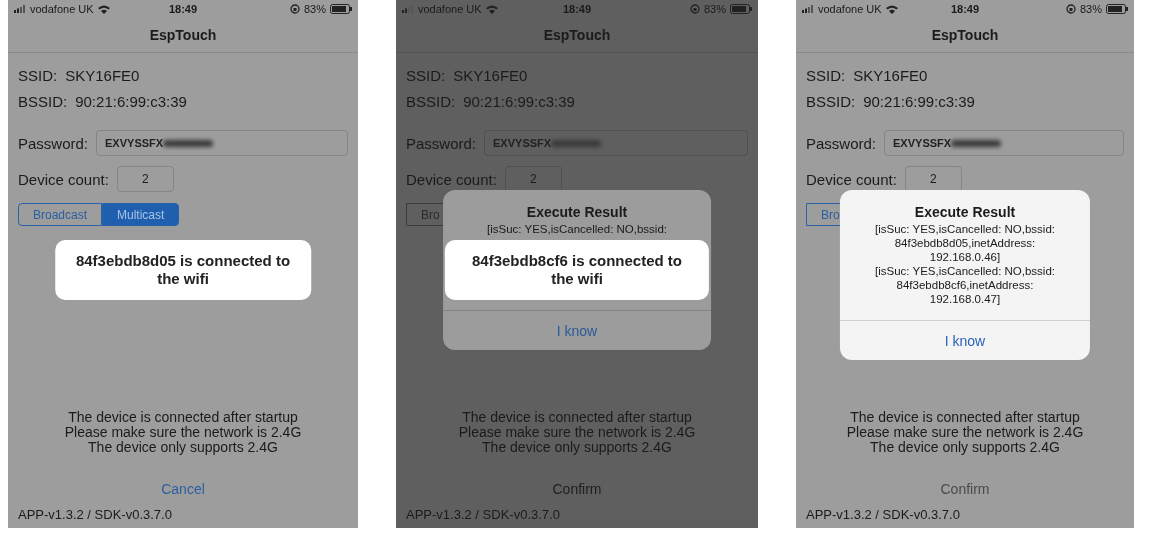 The image size is (1168, 533). Describe the element at coordinates (60, 214) in the screenshot. I see `mode-segment: Broadcast` at that location.